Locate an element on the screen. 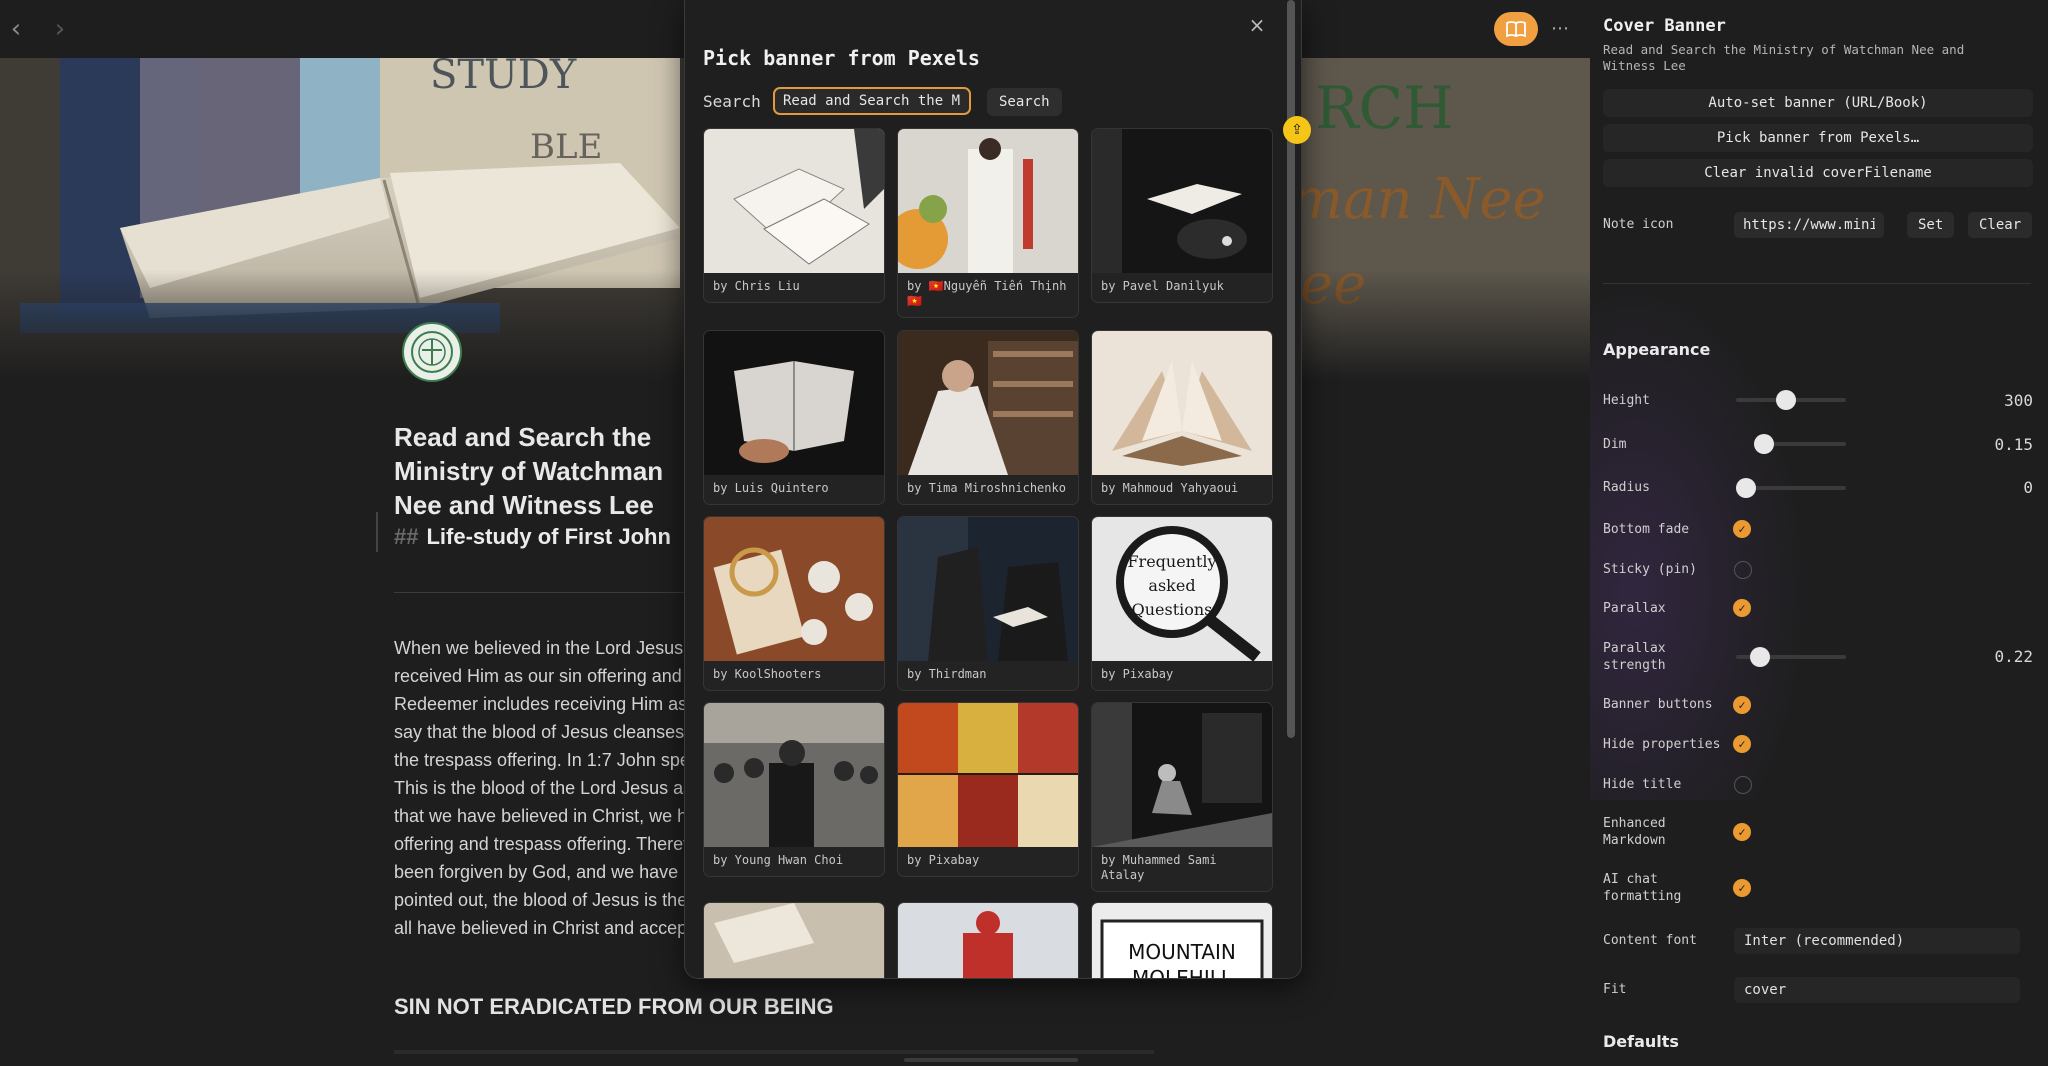  more-options-button: ⋯ is located at coordinates (1560, 30).